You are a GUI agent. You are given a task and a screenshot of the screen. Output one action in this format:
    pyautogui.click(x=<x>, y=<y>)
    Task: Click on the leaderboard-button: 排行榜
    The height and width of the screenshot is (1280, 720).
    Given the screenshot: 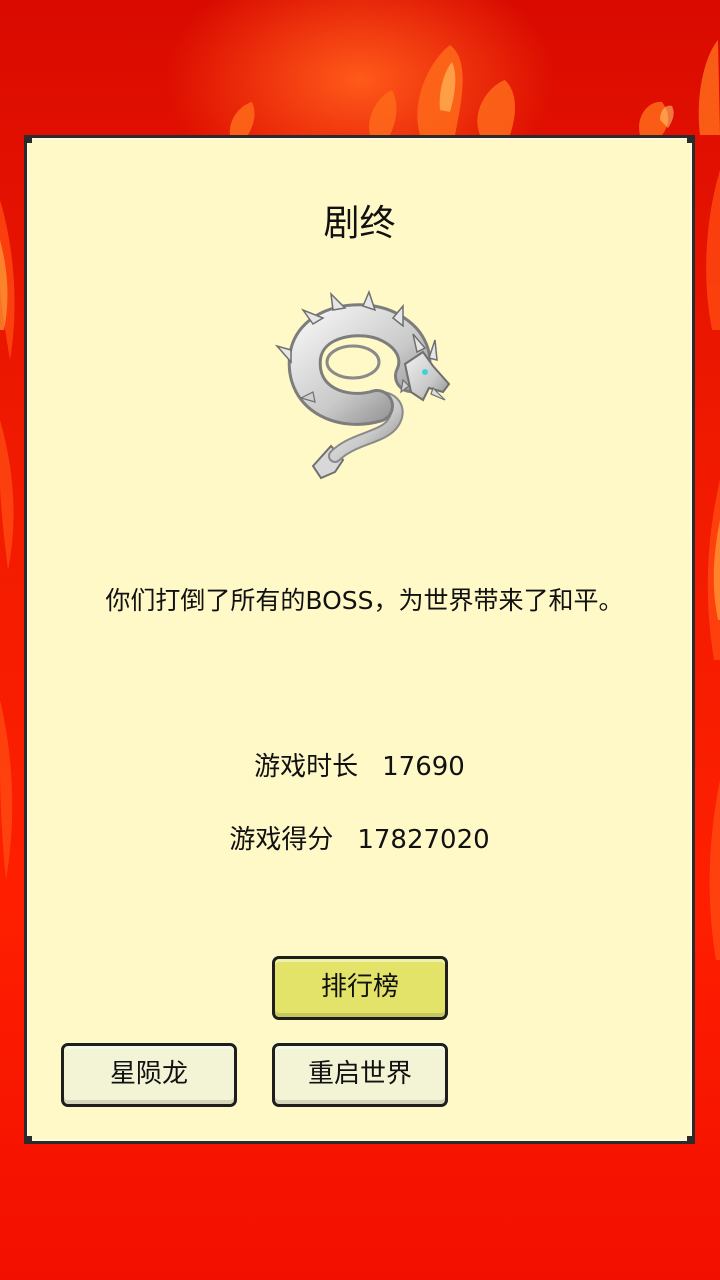 What is the action you would take?
    pyautogui.click(x=360, y=988)
    